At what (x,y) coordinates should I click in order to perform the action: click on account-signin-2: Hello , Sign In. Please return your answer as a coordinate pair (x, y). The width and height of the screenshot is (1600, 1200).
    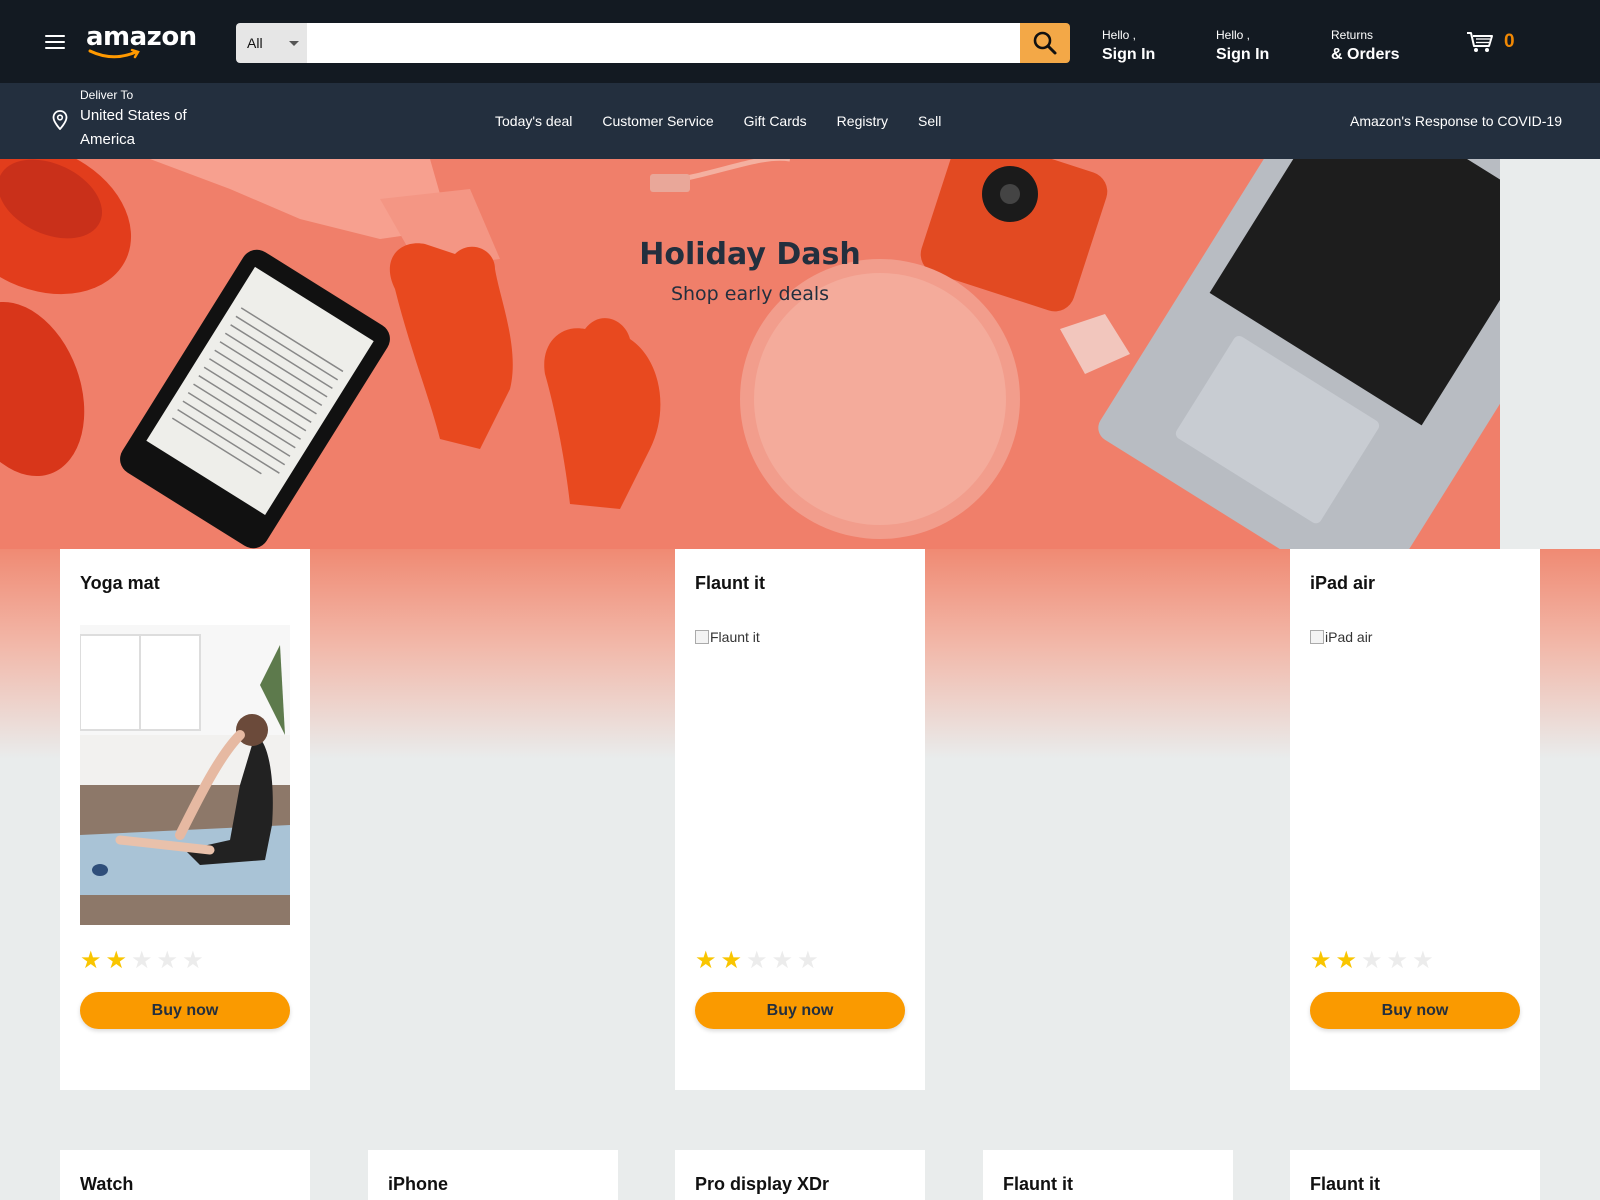
    Looking at the image, I should click on (1242, 46).